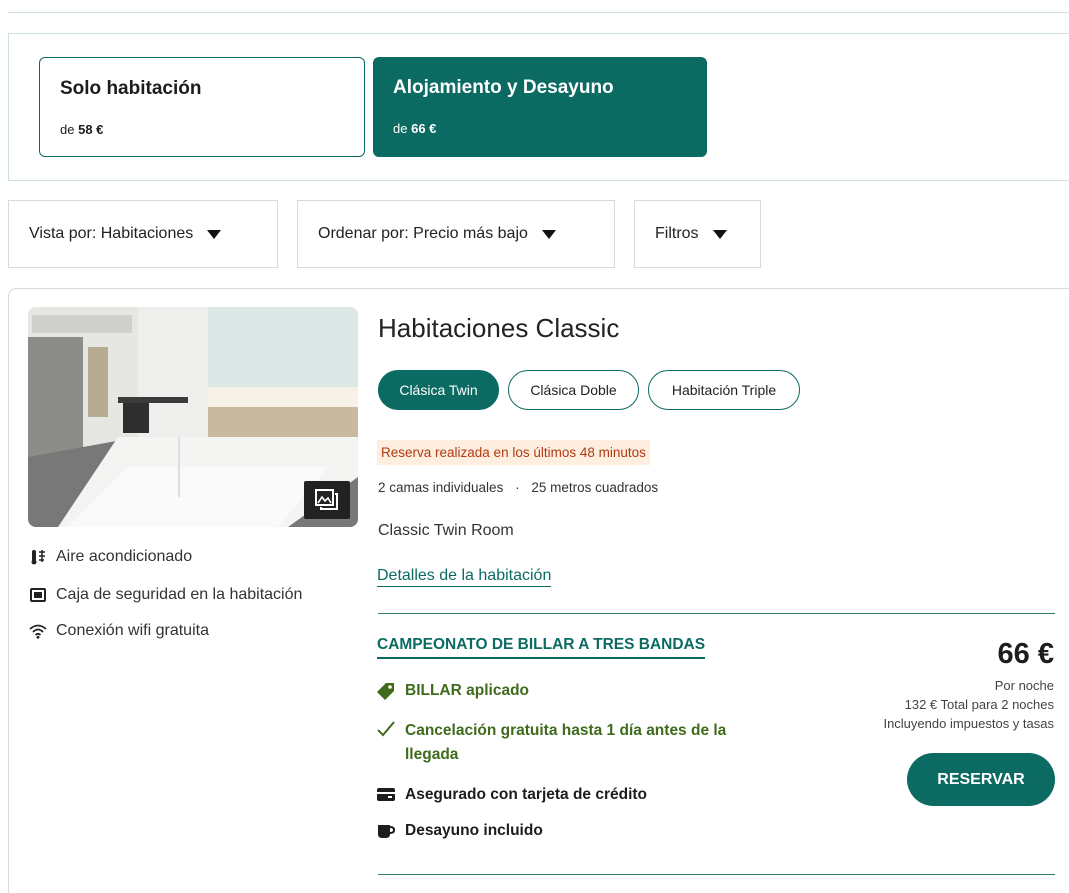 The image size is (1069, 893). What do you see at coordinates (202, 107) in the screenshot?
I see `board-option-room-only: Solo habitación de 58 €` at bounding box center [202, 107].